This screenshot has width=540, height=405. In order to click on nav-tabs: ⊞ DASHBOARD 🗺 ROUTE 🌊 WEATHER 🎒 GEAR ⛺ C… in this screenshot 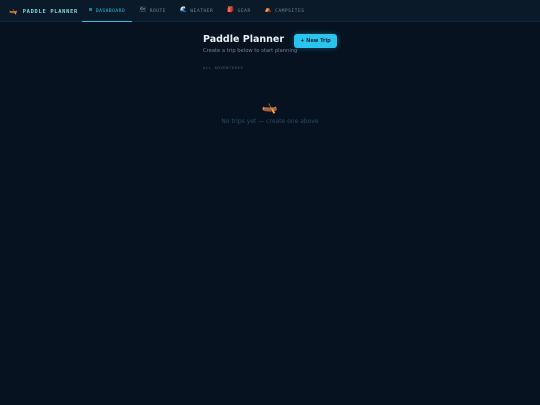, I will do `click(196, 11)`.